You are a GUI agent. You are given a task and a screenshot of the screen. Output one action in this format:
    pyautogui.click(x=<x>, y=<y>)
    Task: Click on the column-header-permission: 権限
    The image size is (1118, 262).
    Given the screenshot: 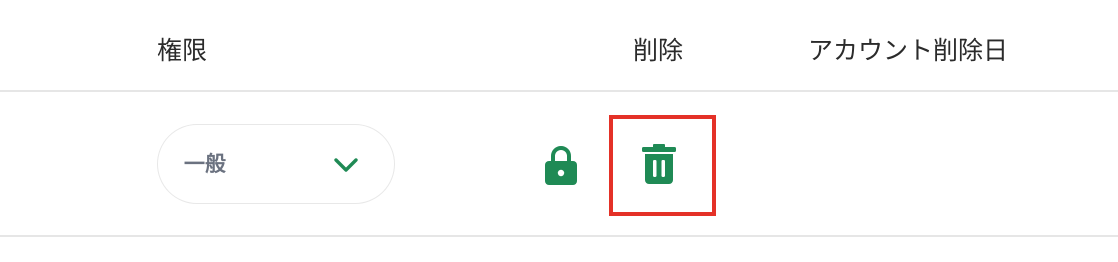 What is the action you would take?
    pyautogui.click(x=182, y=50)
    